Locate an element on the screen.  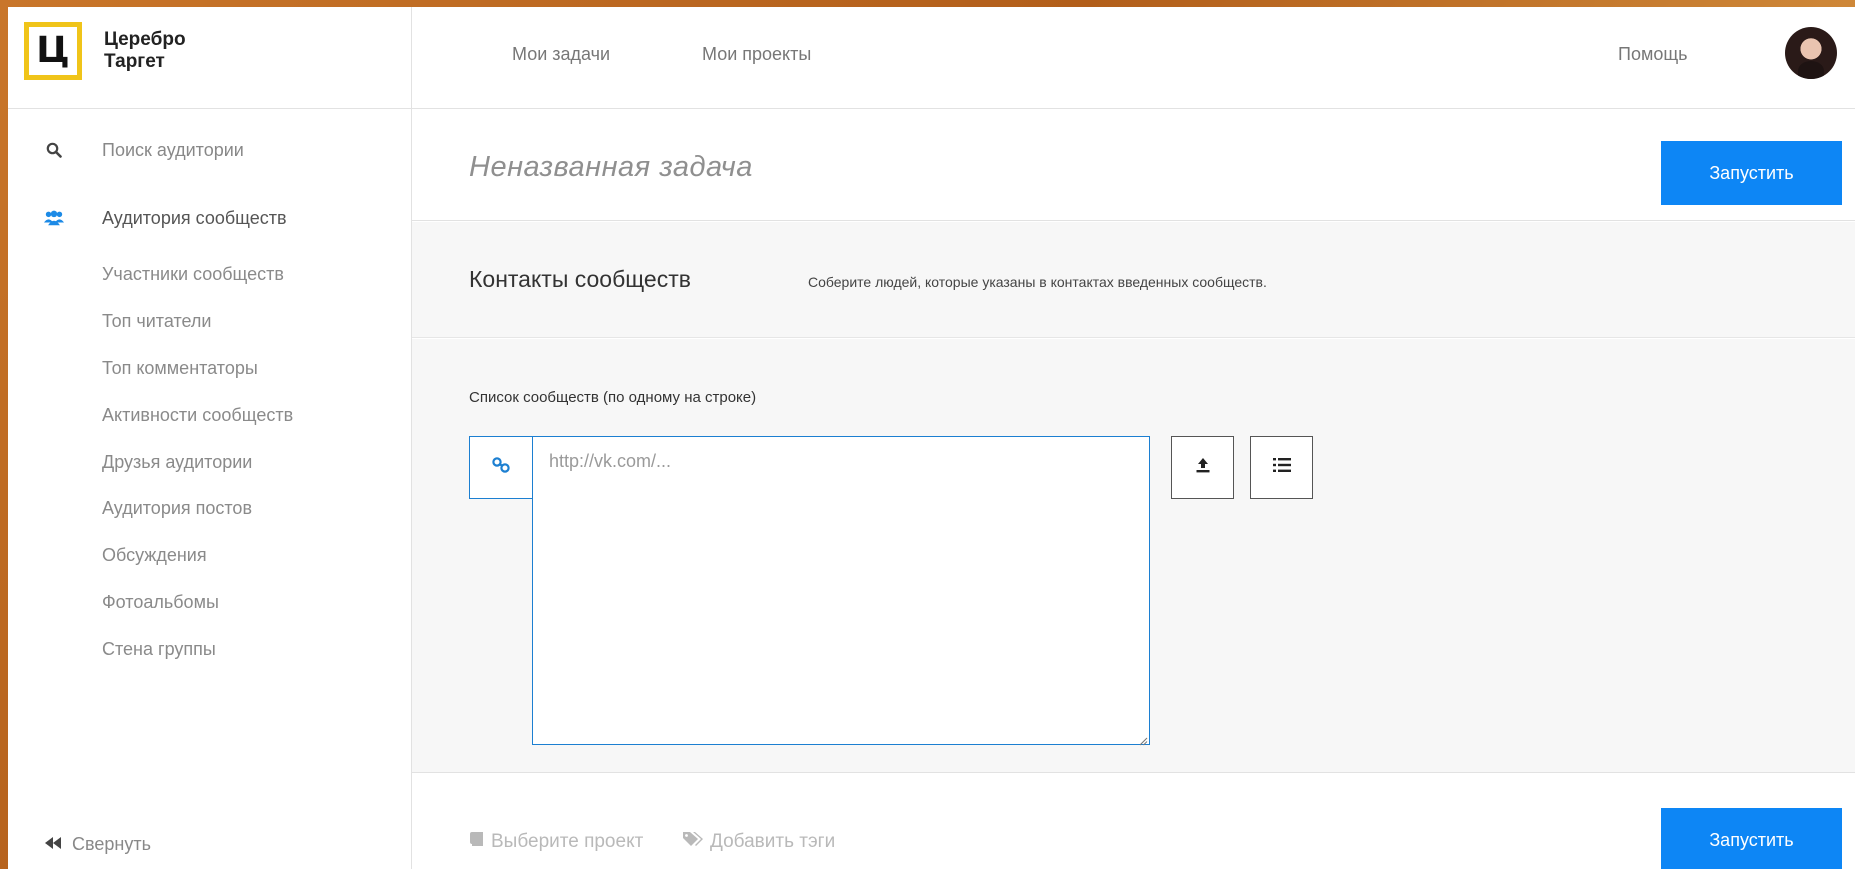
select-project-link: Выберите проект is located at coordinates (556, 842).